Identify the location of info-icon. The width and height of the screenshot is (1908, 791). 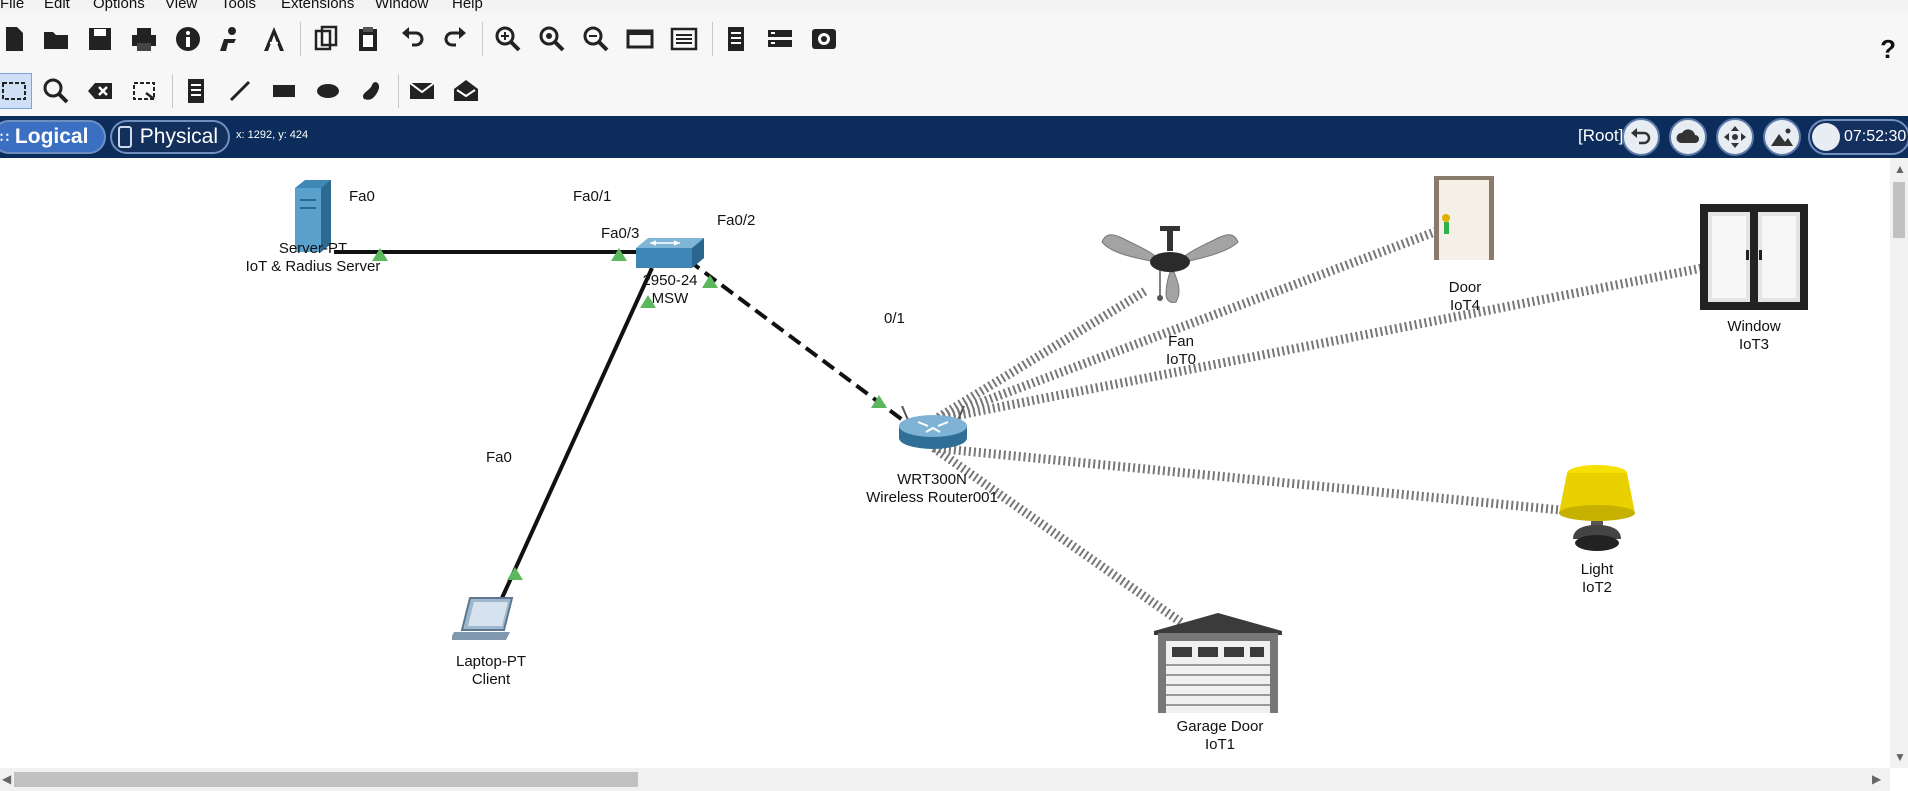
(188, 39).